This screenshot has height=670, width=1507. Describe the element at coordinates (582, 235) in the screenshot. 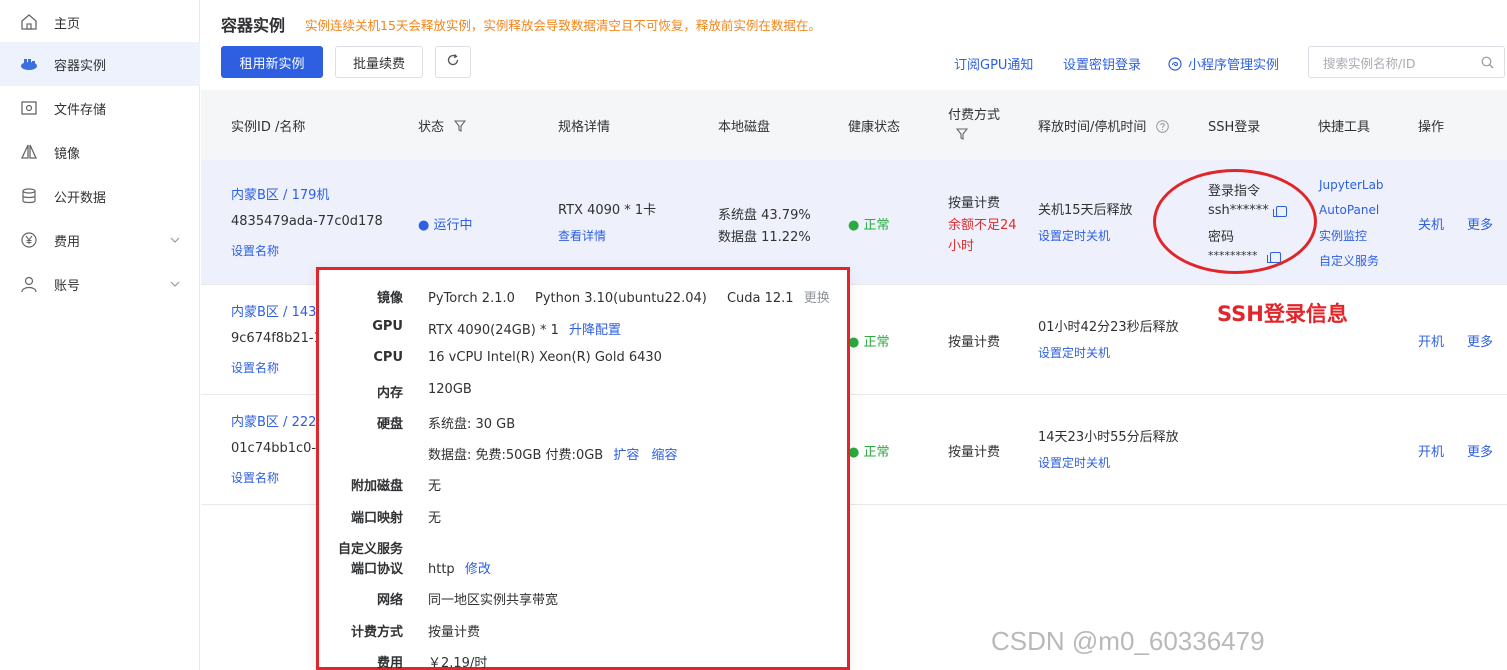

I see `view-details-link: 查看详情` at that location.